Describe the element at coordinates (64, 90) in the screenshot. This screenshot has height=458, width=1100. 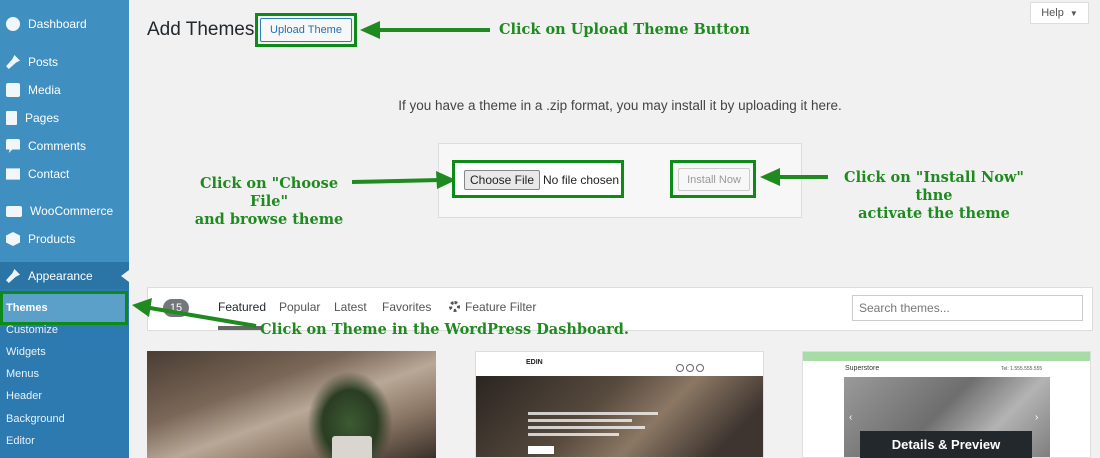
I see `sidebar-item-media: Media` at that location.